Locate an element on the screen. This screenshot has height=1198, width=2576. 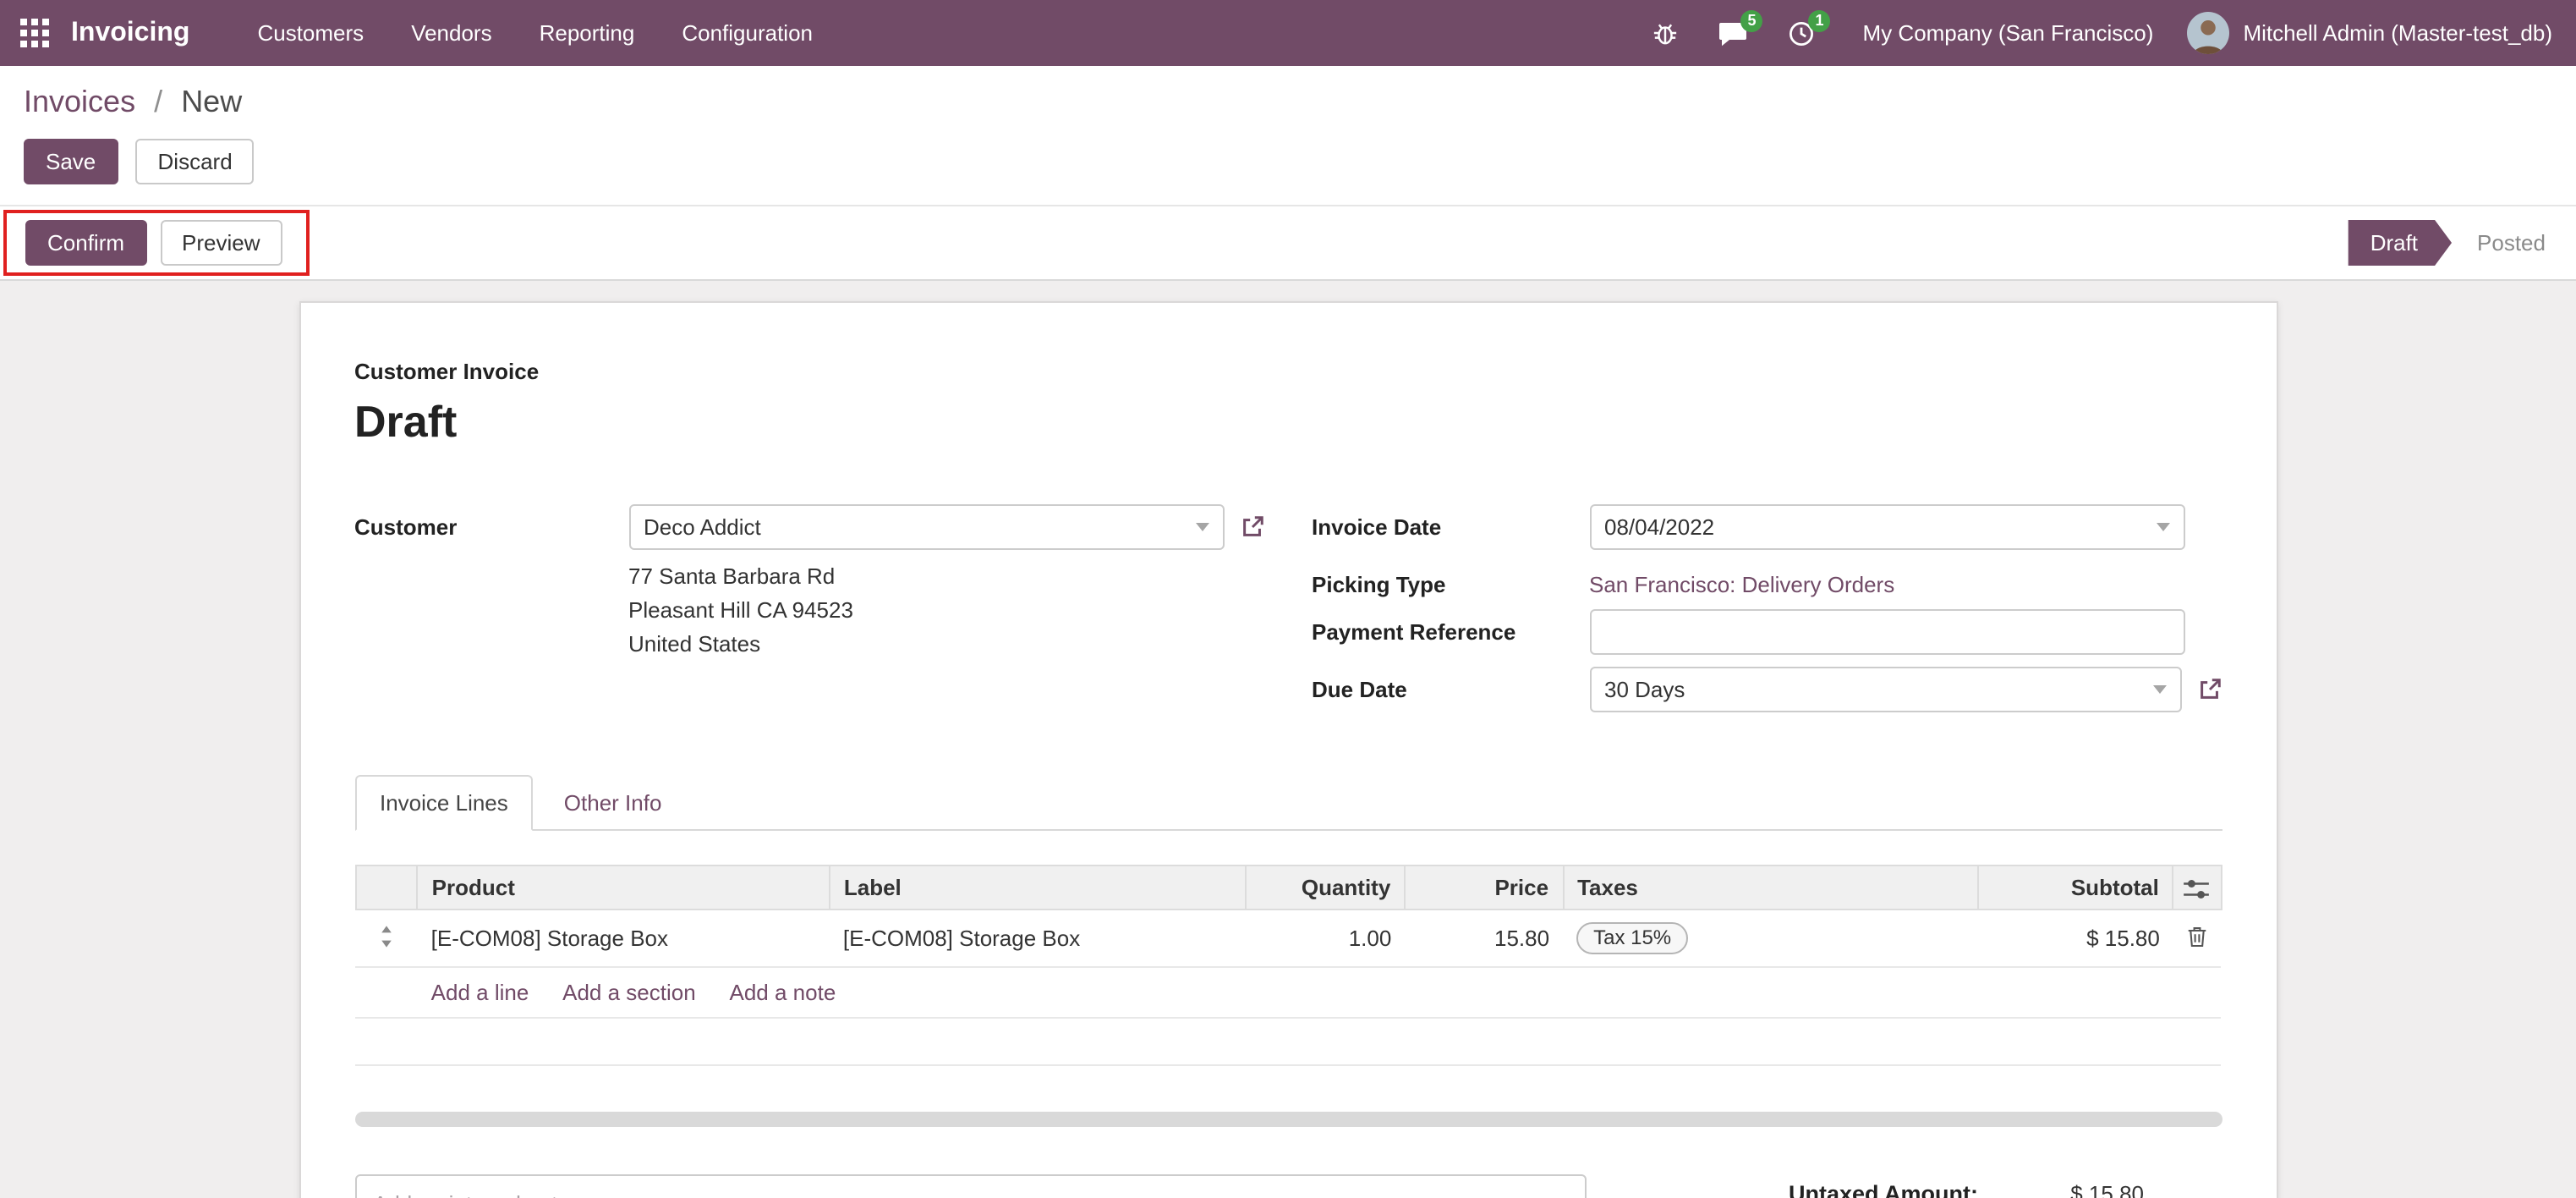
apps-grid-icon is located at coordinates (34, 33).